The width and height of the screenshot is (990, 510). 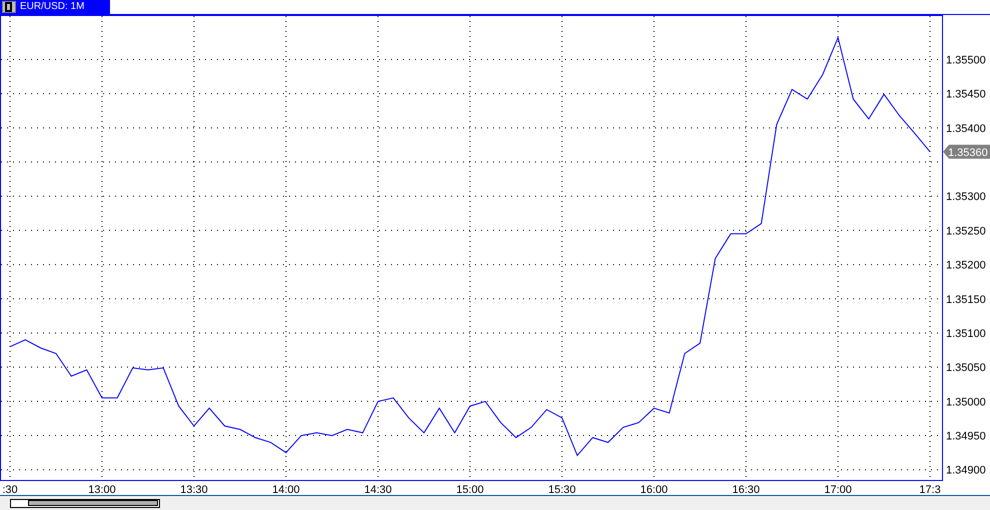 What do you see at coordinates (966, 151) in the screenshot?
I see `price-tag: 1.35360` at bounding box center [966, 151].